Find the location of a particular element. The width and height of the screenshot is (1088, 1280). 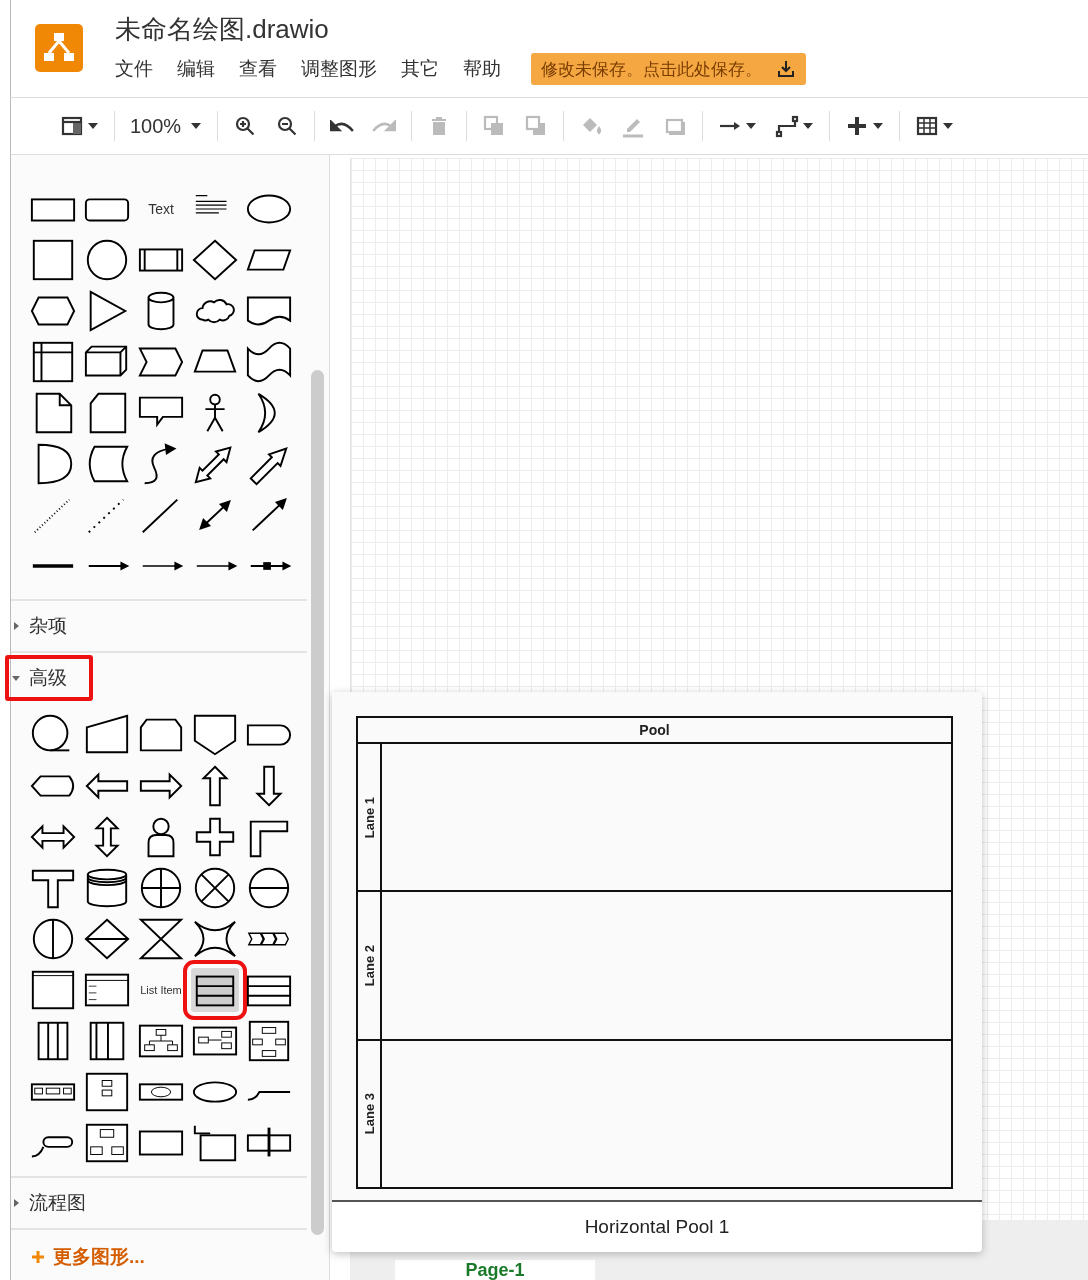

list-item-shape: List Item is located at coordinates (161, 989).